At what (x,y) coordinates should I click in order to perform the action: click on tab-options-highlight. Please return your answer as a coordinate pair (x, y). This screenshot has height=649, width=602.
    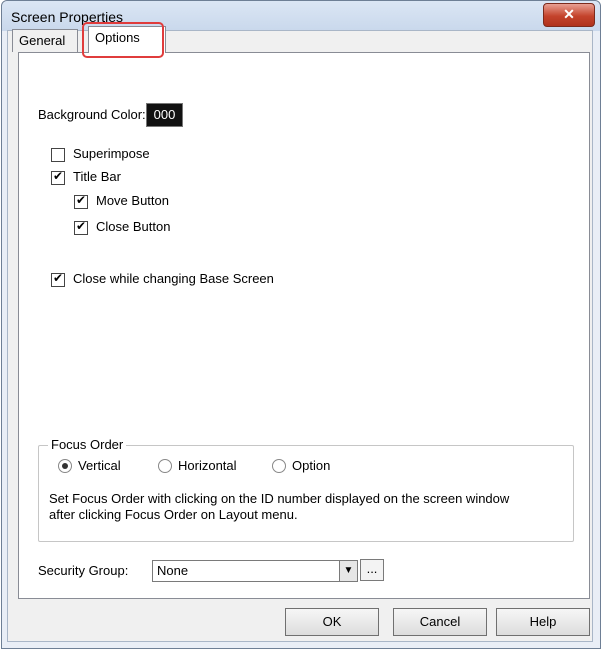
    Looking at the image, I should click on (123, 40).